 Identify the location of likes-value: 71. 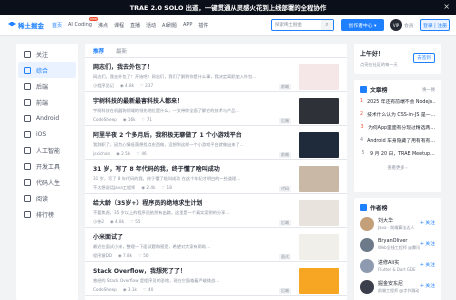
(149, 119).